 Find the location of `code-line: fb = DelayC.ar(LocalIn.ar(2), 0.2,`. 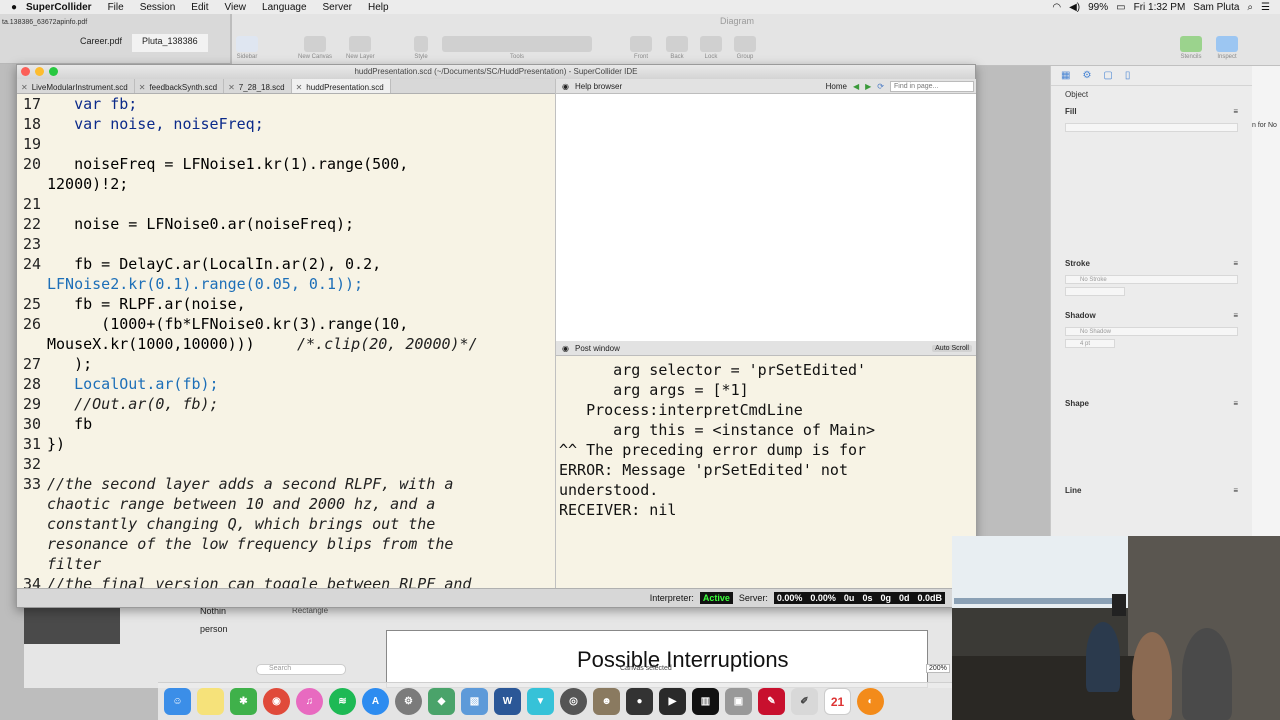

code-line: fb = DelayC.ar(LocalIn.ar(2), 0.2, is located at coordinates (214, 264).